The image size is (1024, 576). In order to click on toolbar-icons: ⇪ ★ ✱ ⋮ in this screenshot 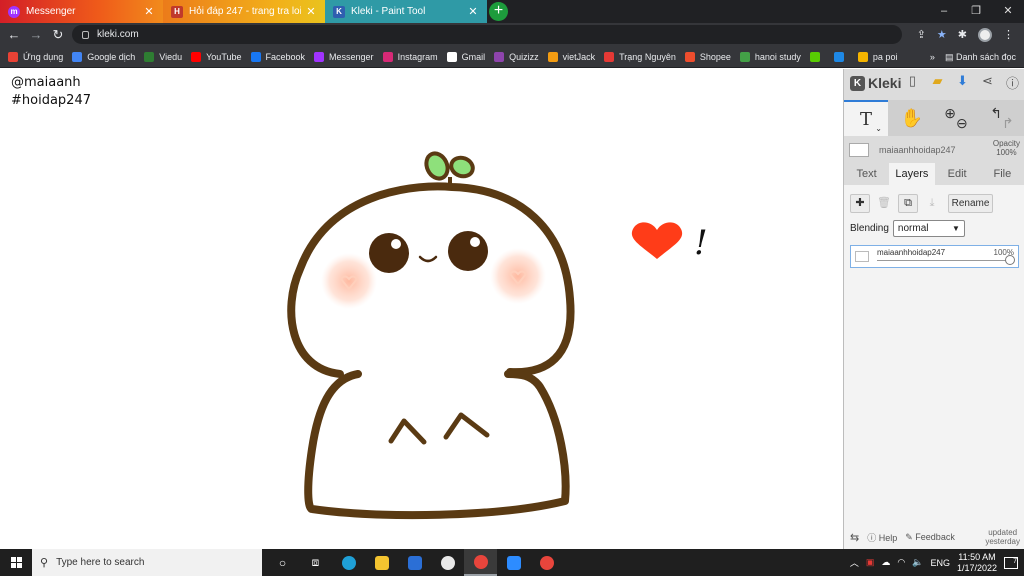, I will do `click(965, 34)`.